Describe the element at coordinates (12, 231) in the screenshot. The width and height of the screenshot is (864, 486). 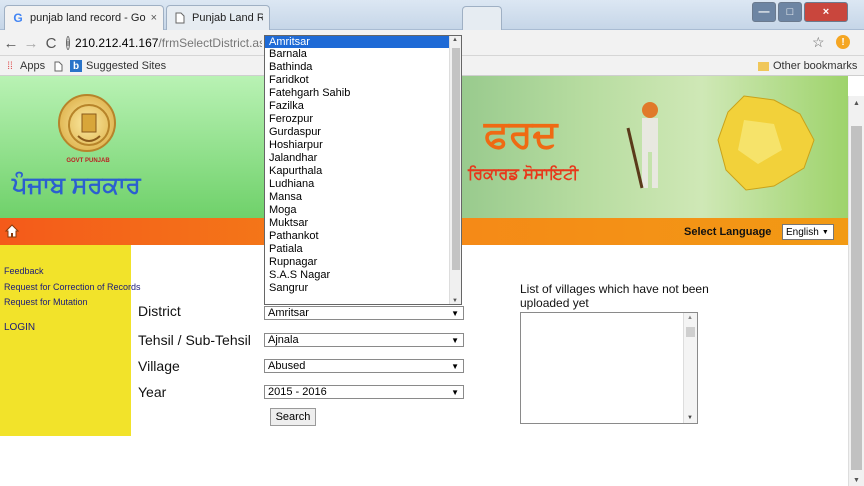
I see `home-icon` at that location.